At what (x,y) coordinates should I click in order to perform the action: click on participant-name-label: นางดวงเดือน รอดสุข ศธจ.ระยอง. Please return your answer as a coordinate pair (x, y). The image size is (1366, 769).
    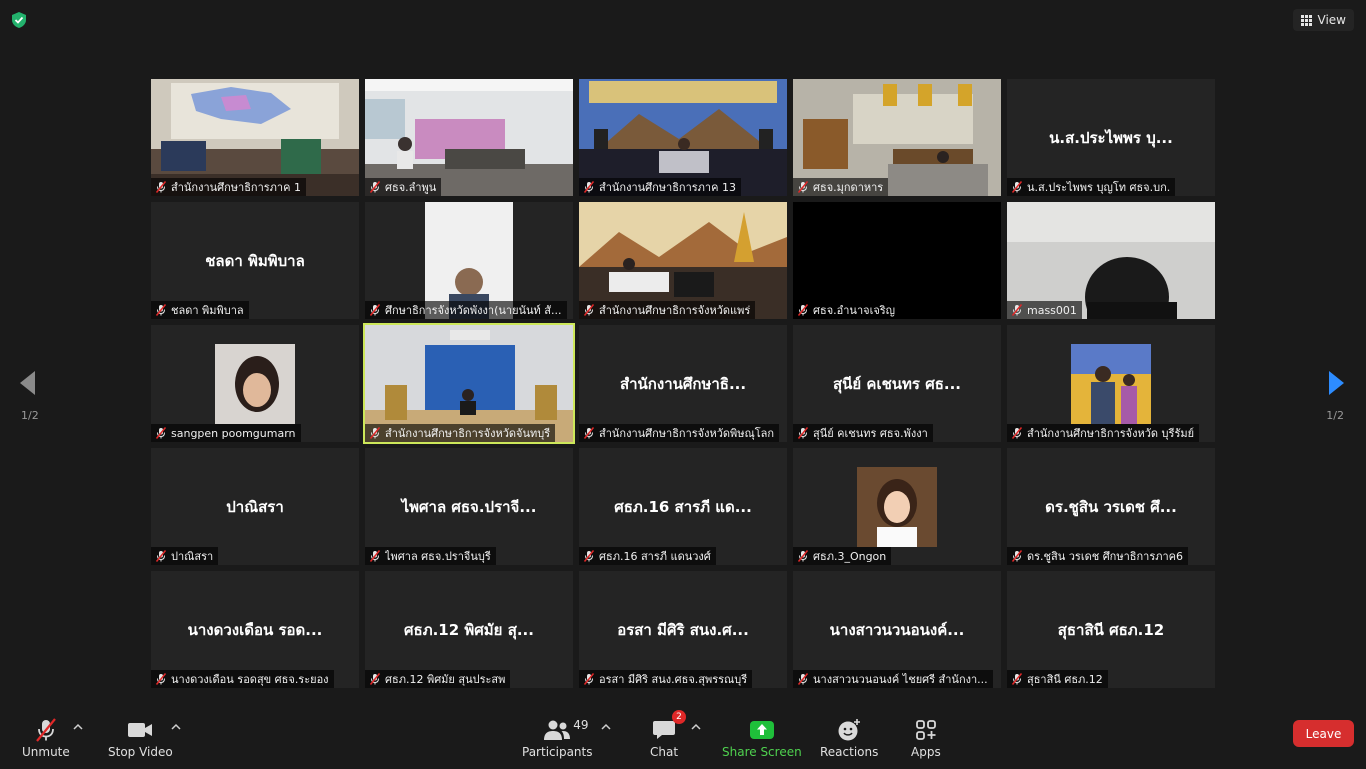
    Looking at the image, I should click on (242, 679).